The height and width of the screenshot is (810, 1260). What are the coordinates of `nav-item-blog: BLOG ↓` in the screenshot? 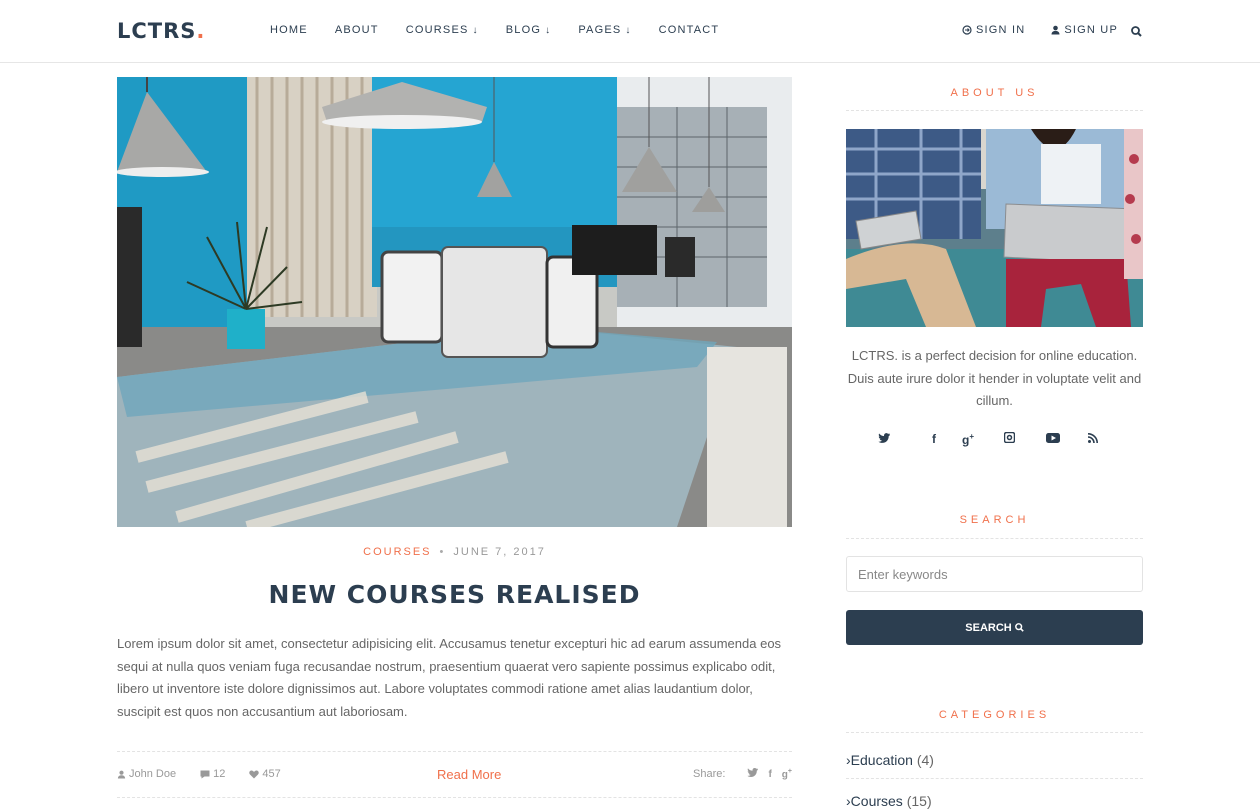 It's located at (529, 30).